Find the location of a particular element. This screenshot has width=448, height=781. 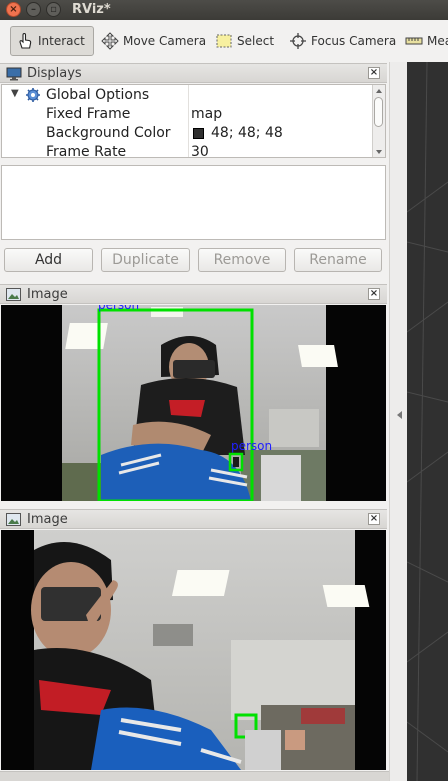

expand-arrow-icon: ▼ is located at coordinates (15, 93).